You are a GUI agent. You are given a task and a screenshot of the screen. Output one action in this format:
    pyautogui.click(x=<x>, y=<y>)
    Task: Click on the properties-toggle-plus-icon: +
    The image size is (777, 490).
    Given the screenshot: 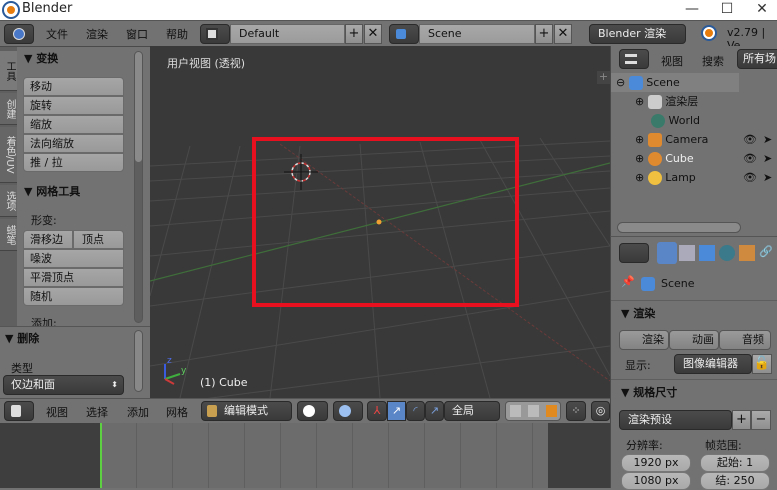 What is the action you would take?
    pyautogui.click(x=603, y=77)
    